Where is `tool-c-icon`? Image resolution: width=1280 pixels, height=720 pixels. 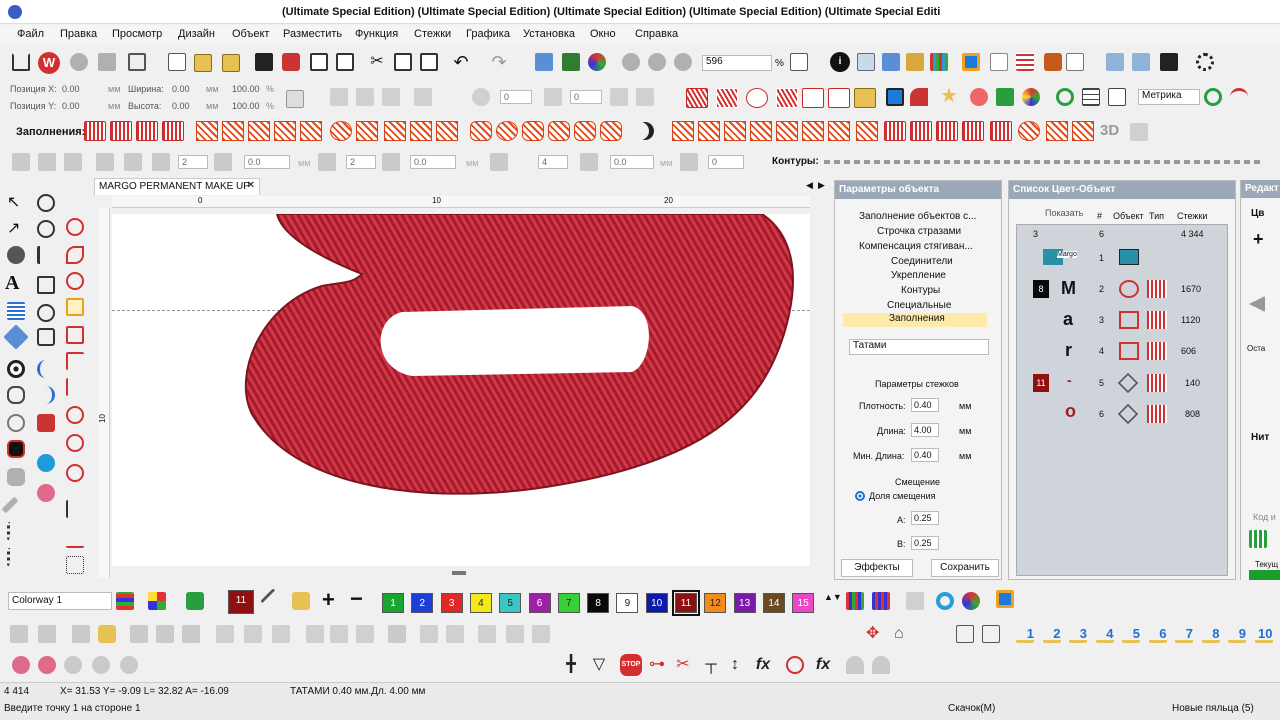
tool-c-icon is located at coordinates (75, 307).